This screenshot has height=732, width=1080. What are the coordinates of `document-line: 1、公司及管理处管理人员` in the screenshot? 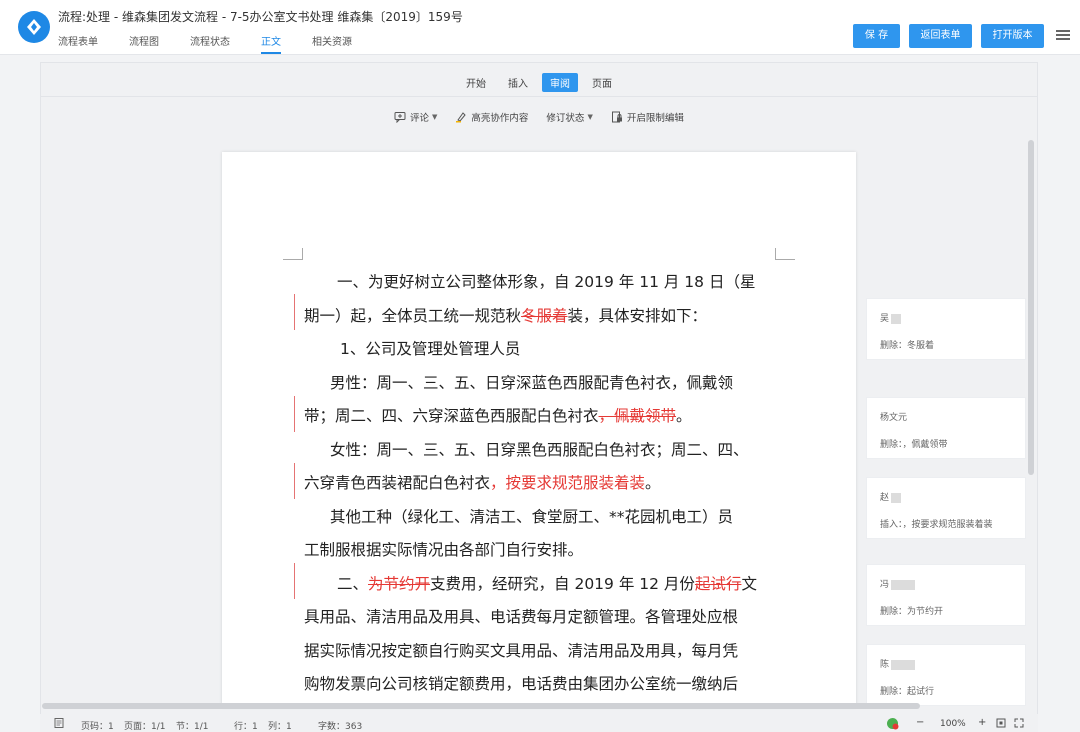 It's located at (545, 350).